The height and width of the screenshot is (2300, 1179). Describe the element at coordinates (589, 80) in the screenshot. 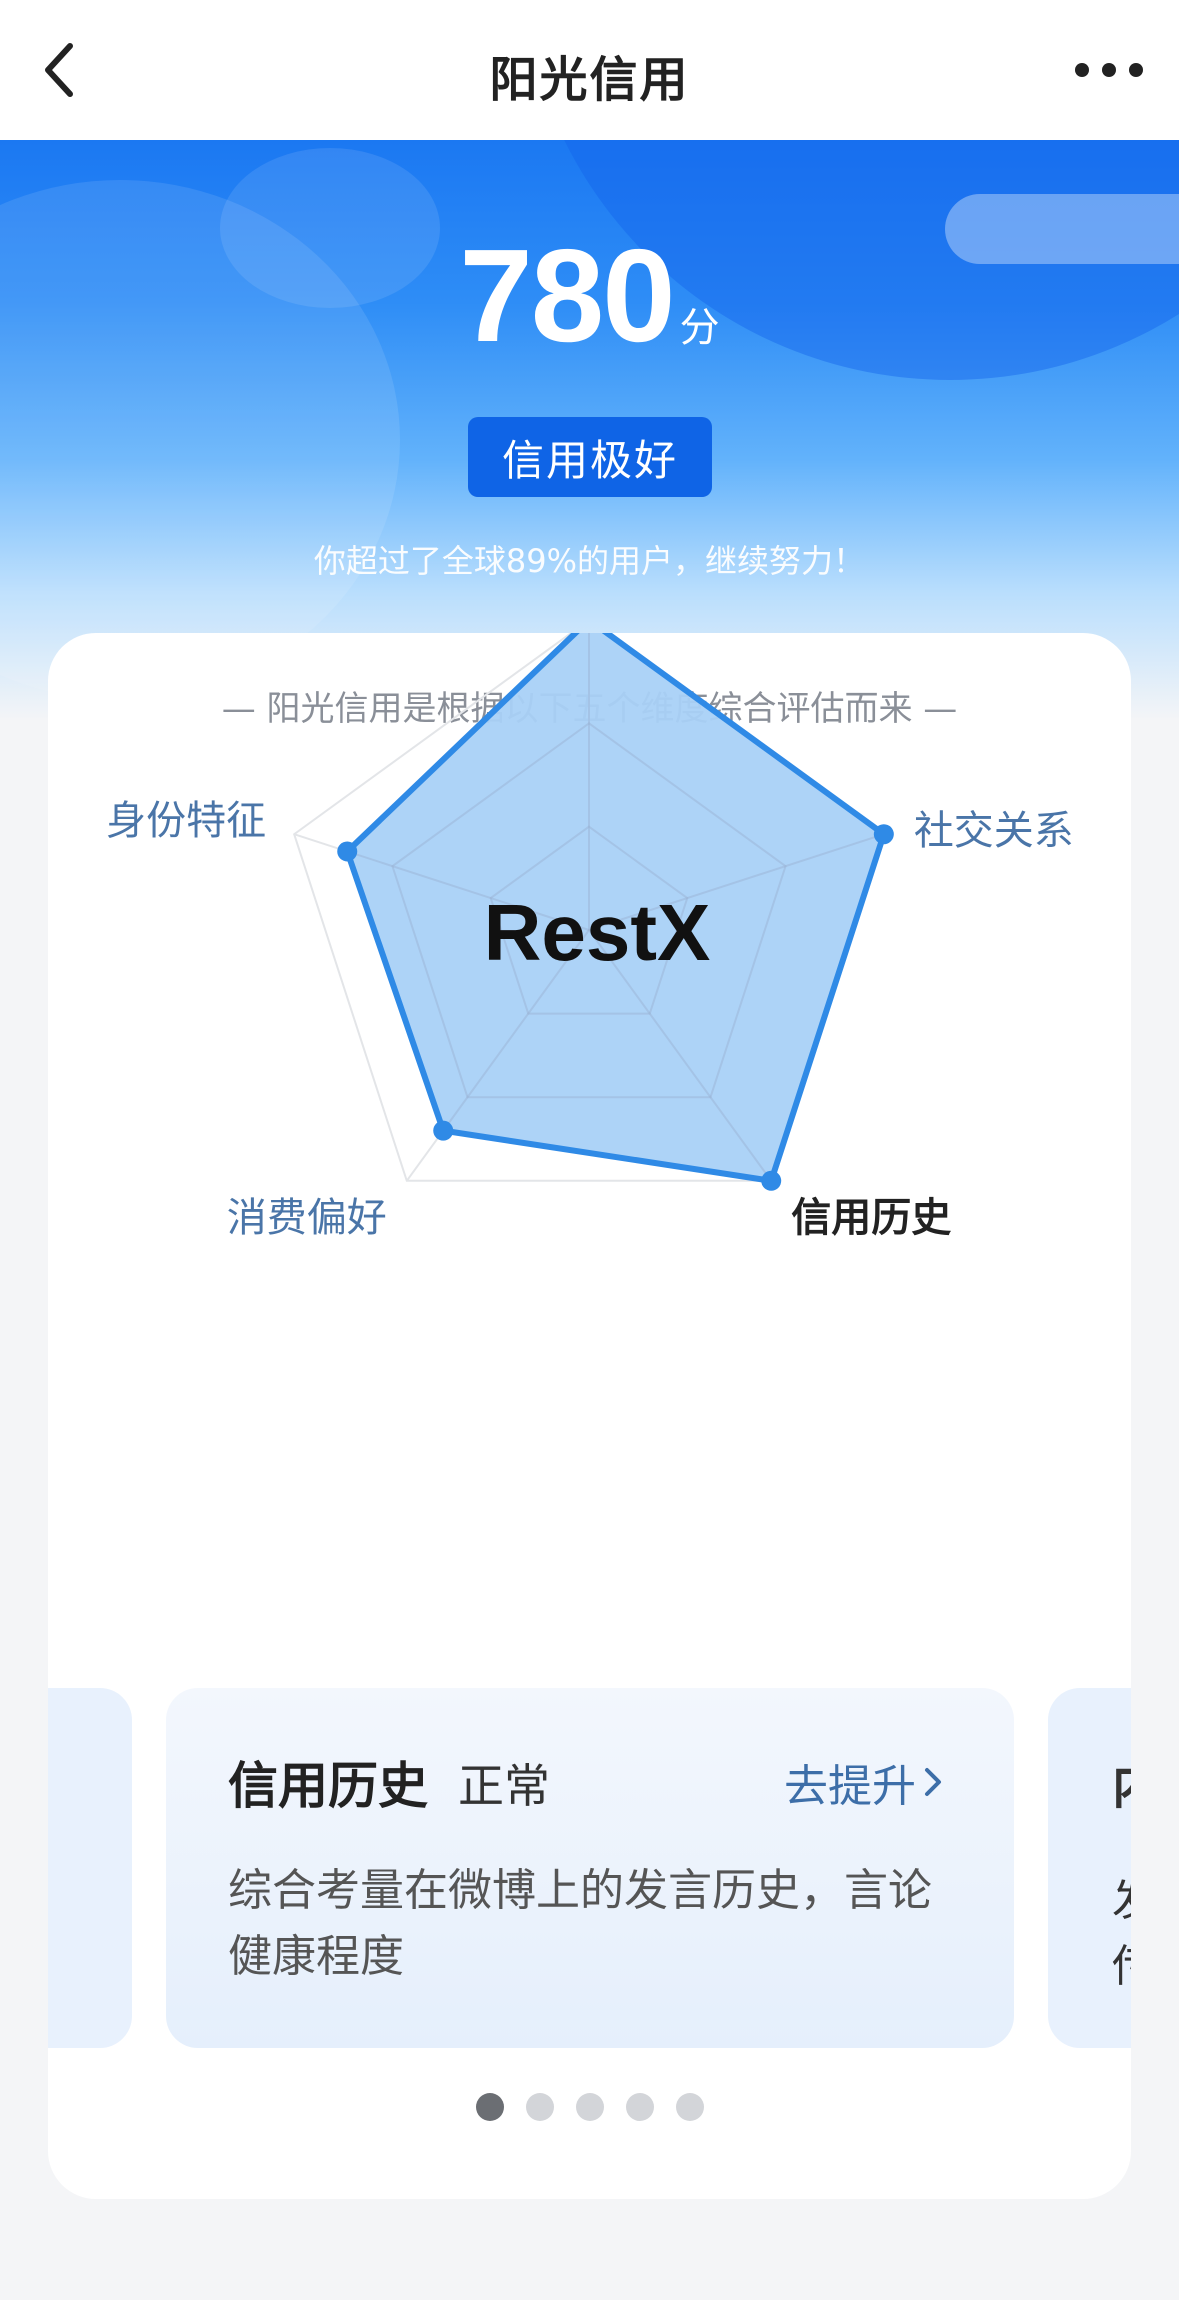

I see `page-title: 阳光信用` at that location.